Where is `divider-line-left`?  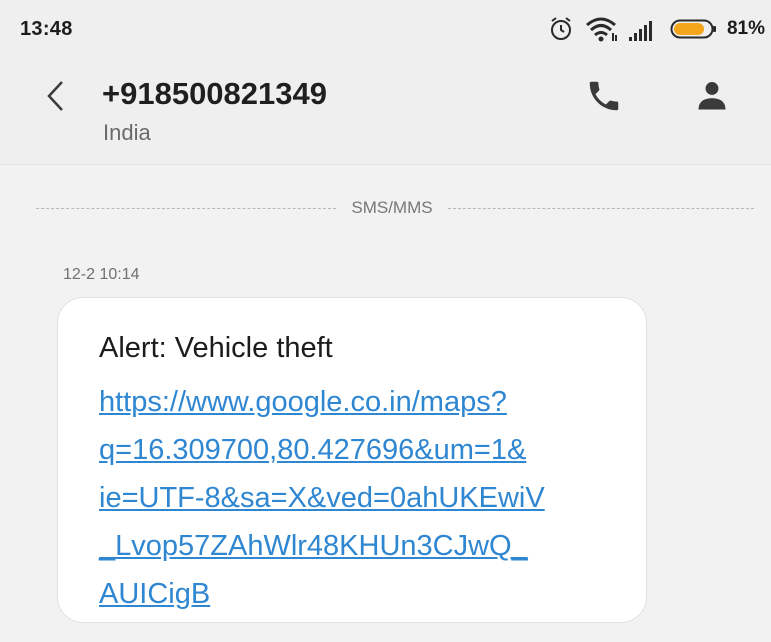
divider-line-left is located at coordinates (186, 208).